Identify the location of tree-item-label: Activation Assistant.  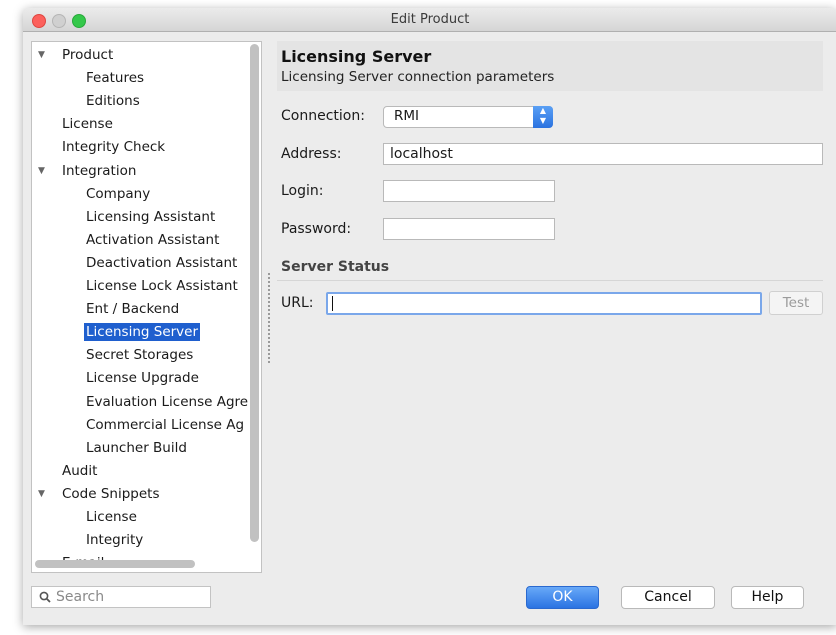
(153, 239).